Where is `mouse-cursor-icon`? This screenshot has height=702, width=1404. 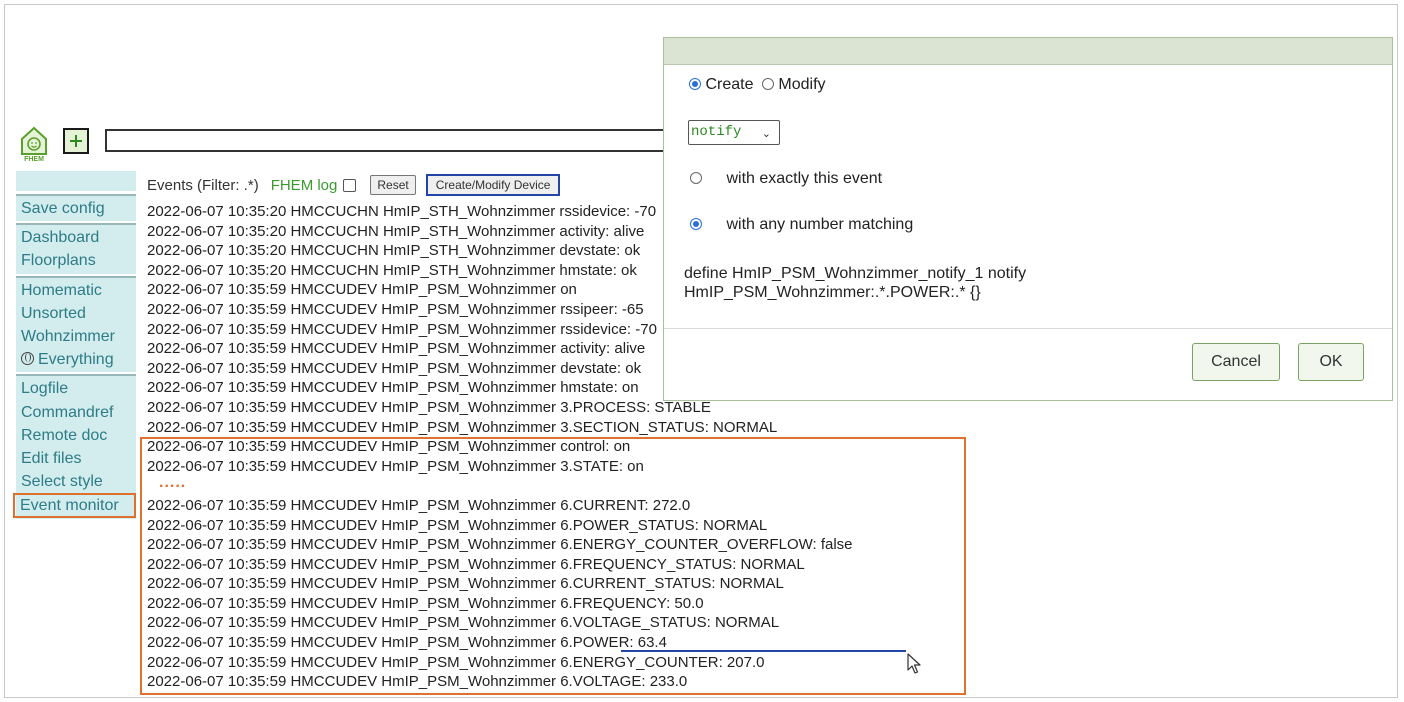
mouse-cursor-icon is located at coordinates (914, 663).